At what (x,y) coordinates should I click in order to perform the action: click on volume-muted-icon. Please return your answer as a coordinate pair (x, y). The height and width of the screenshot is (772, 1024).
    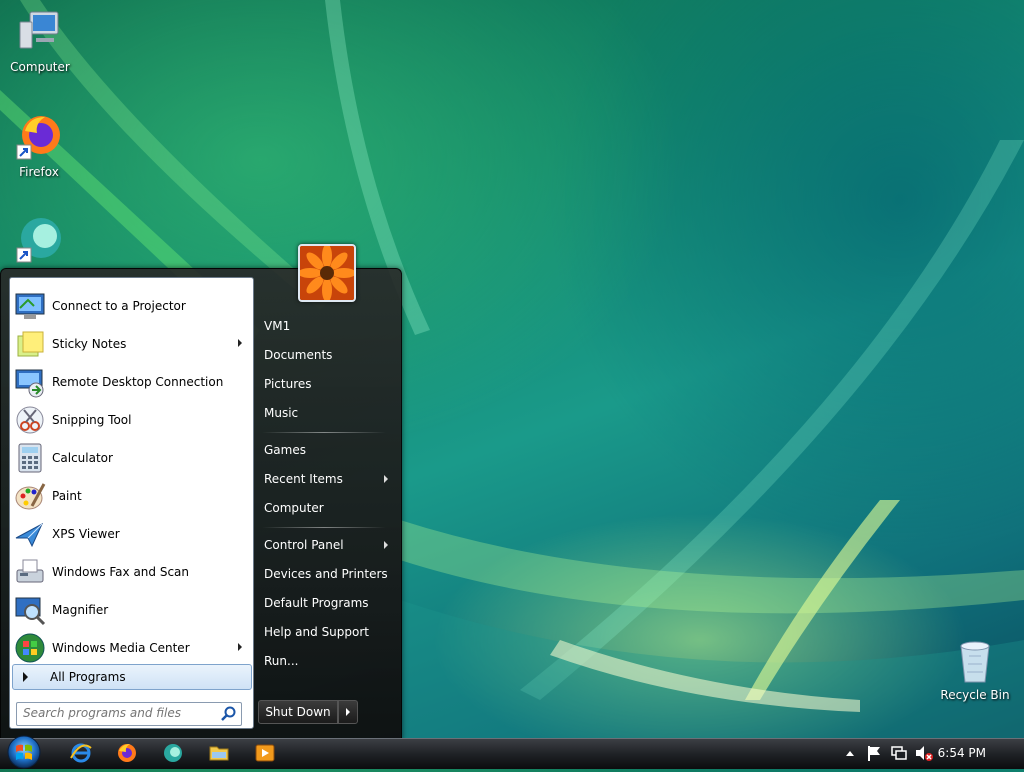
    Looking at the image, I should click on (924, 753).